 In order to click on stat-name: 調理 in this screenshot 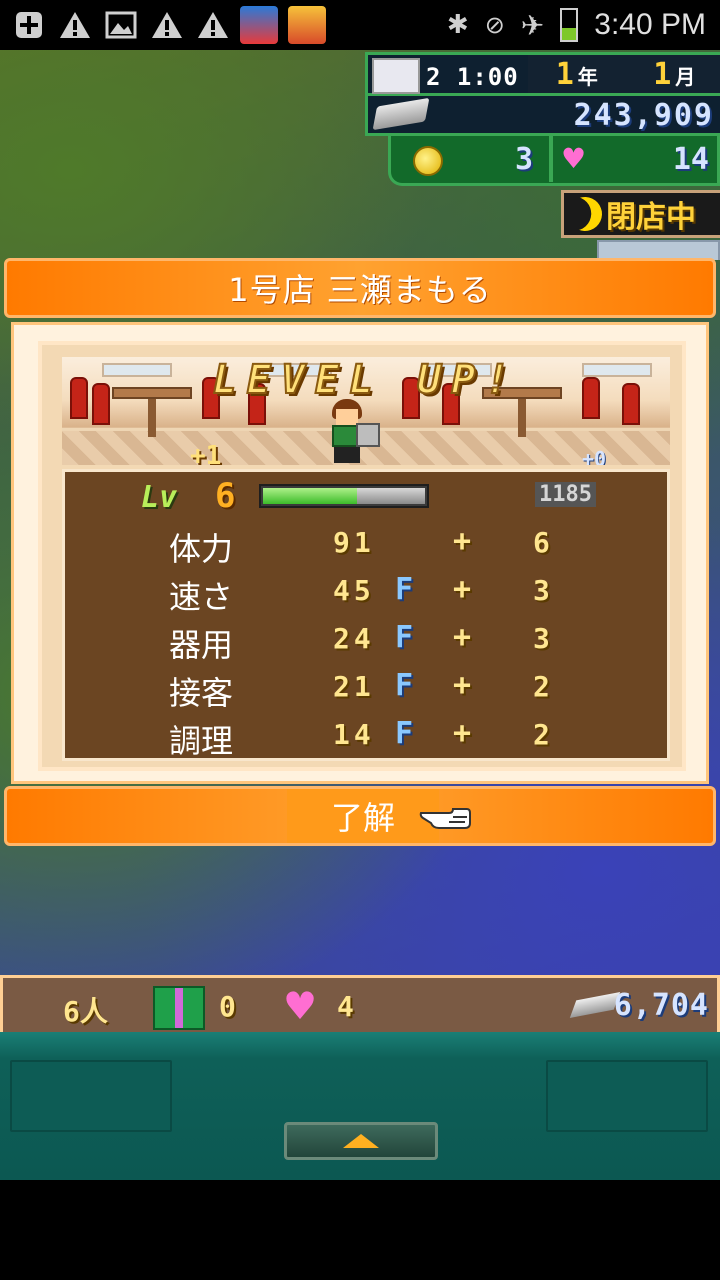, I will do `click(201, 741)`.